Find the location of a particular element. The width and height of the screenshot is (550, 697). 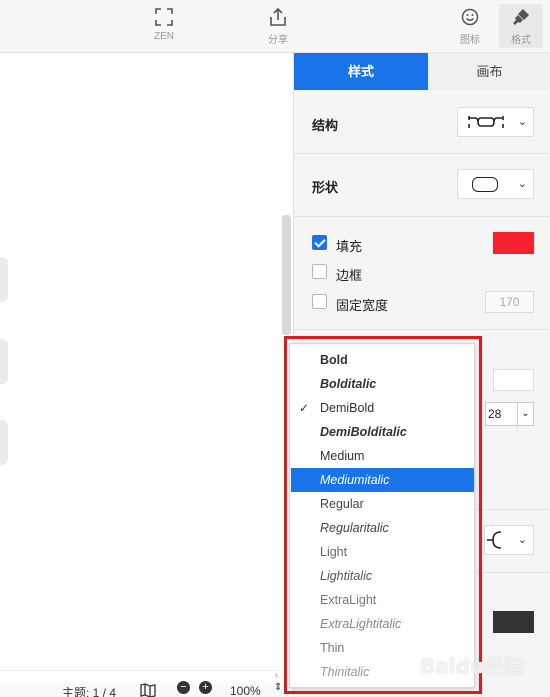

paintbrush-icon is located at coordinates (521, 17).